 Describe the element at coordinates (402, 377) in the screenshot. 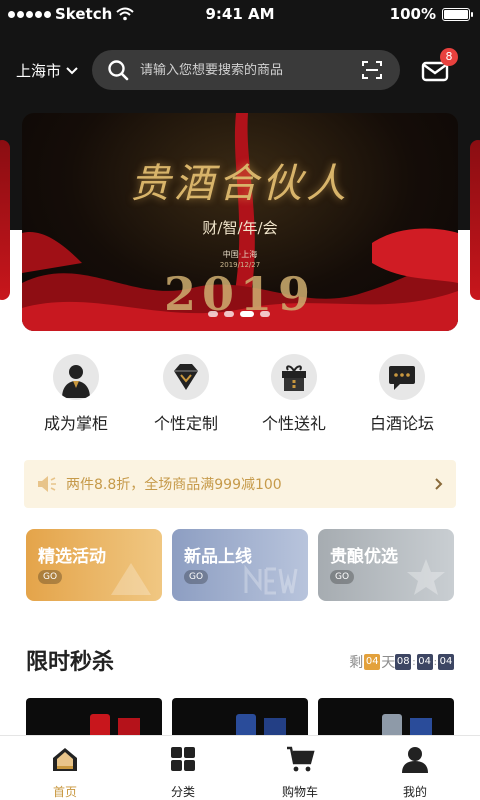

I see `forum-chat-icon` at that location.